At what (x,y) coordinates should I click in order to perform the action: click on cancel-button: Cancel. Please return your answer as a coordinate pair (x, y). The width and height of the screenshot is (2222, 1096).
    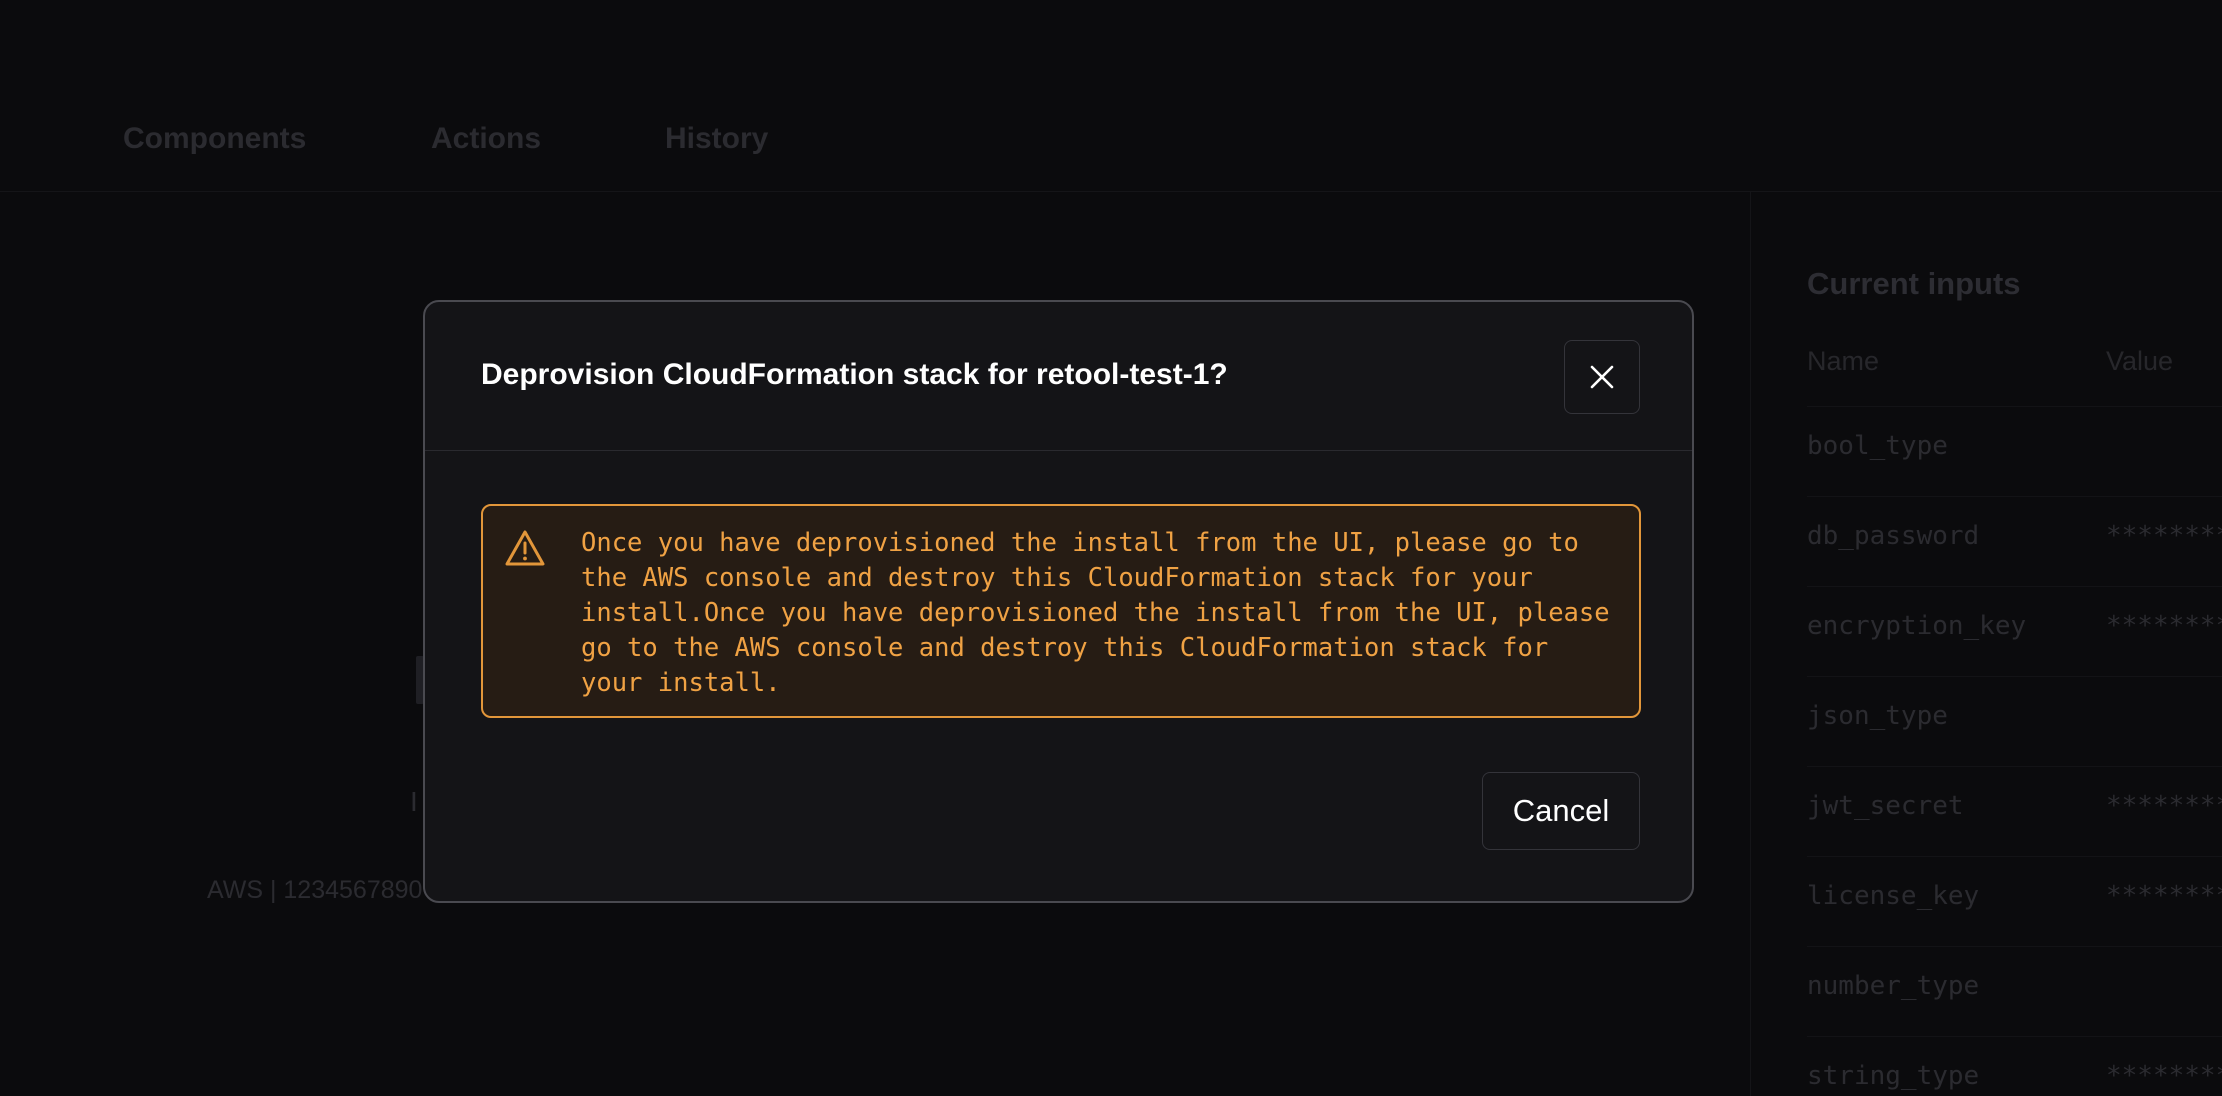
    Looking at the image, I should click on (1561, 811).